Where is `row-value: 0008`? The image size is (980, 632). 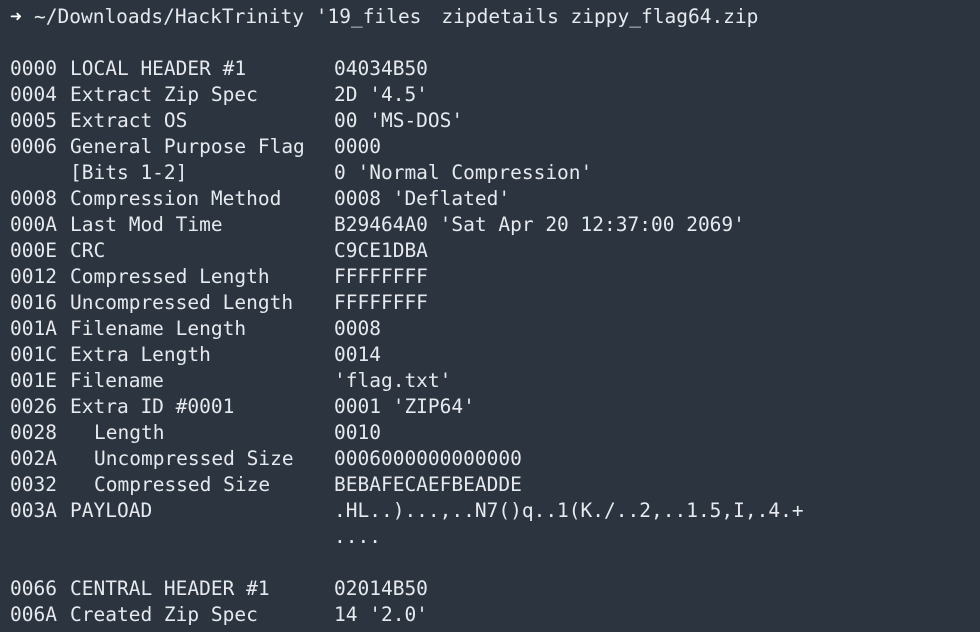 row-value: 0008 is located at coordinates (357, 328).